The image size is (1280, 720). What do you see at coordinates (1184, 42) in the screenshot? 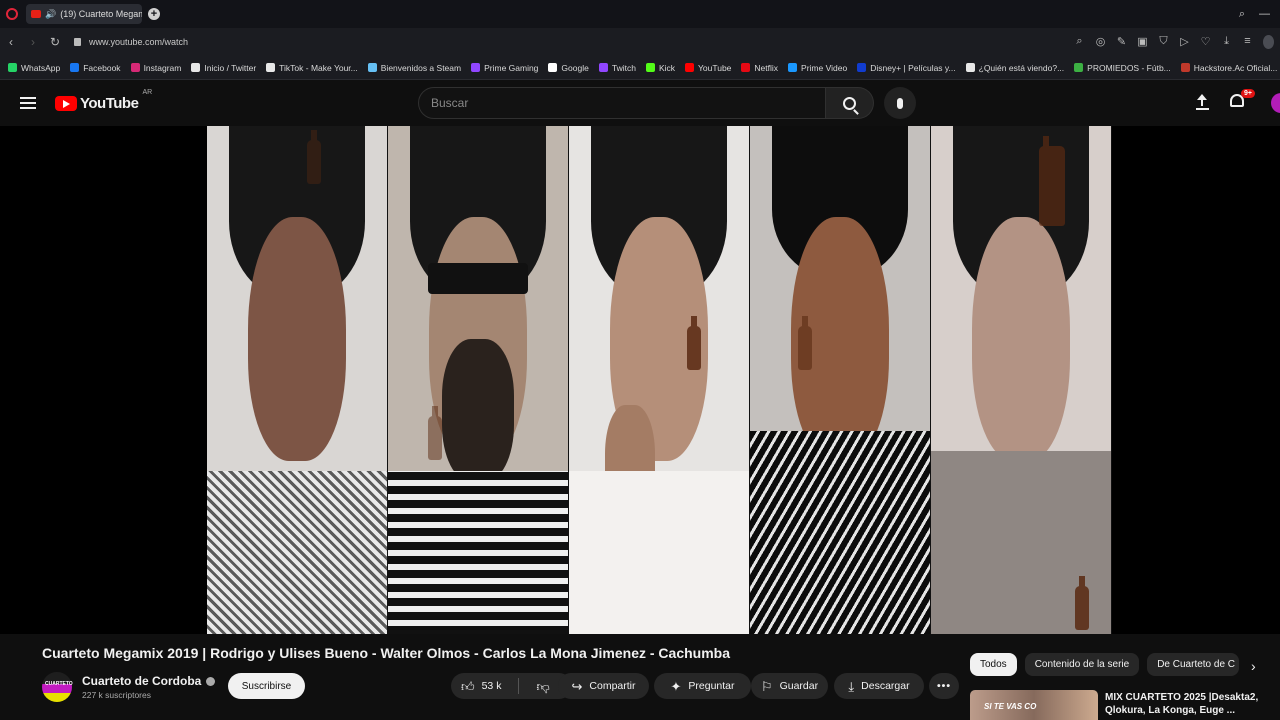
I see `play-icon: ▷` at bounding box center [1184, 42].